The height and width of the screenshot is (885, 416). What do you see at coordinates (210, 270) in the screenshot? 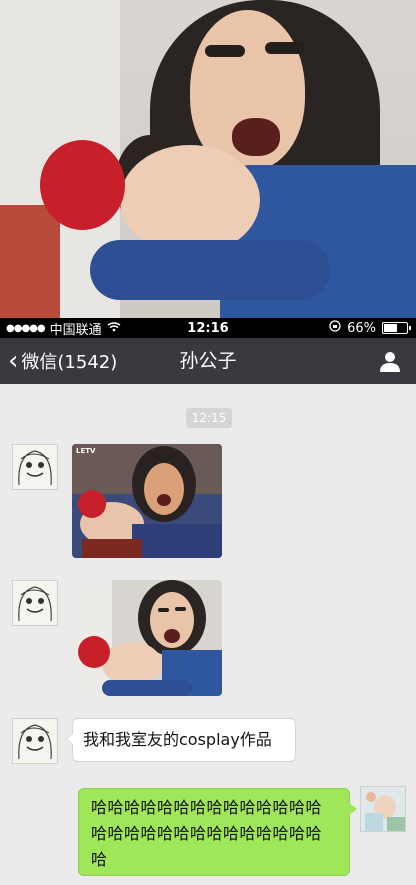
I see `photo-arm` at bounding box center [210, 270].